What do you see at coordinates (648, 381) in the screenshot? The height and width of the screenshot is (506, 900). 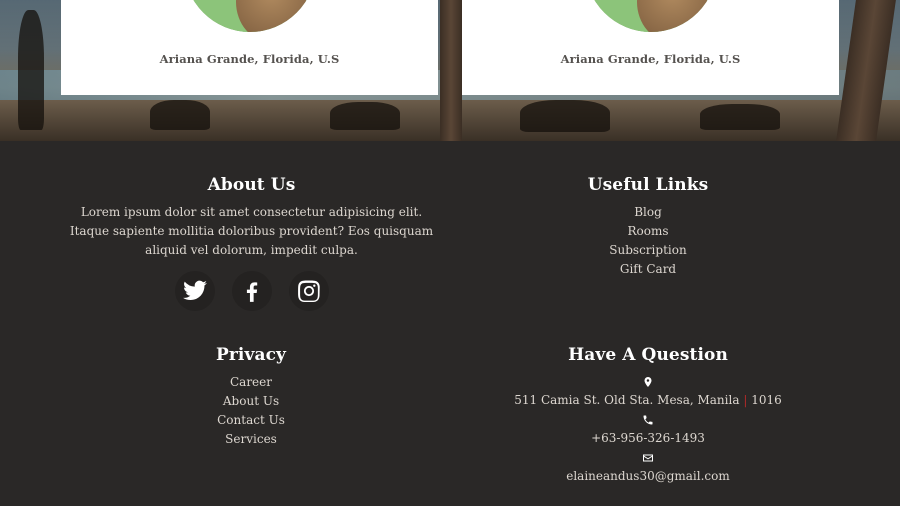 I see `map-marker-icon` at bounding box center [648, 381].